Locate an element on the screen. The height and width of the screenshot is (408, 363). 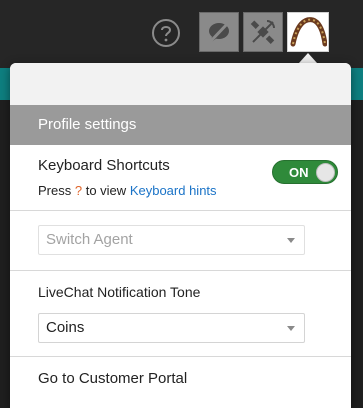
help-button is located at coordinates (166, 33).